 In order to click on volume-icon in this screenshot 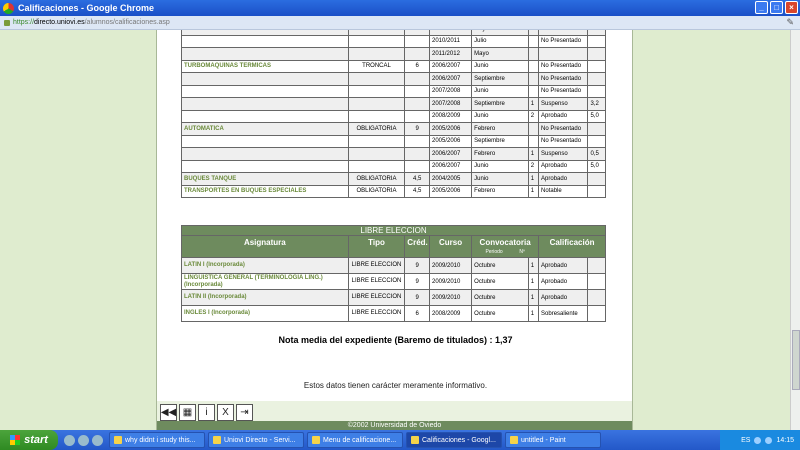, I will do `click(769, 440)`.